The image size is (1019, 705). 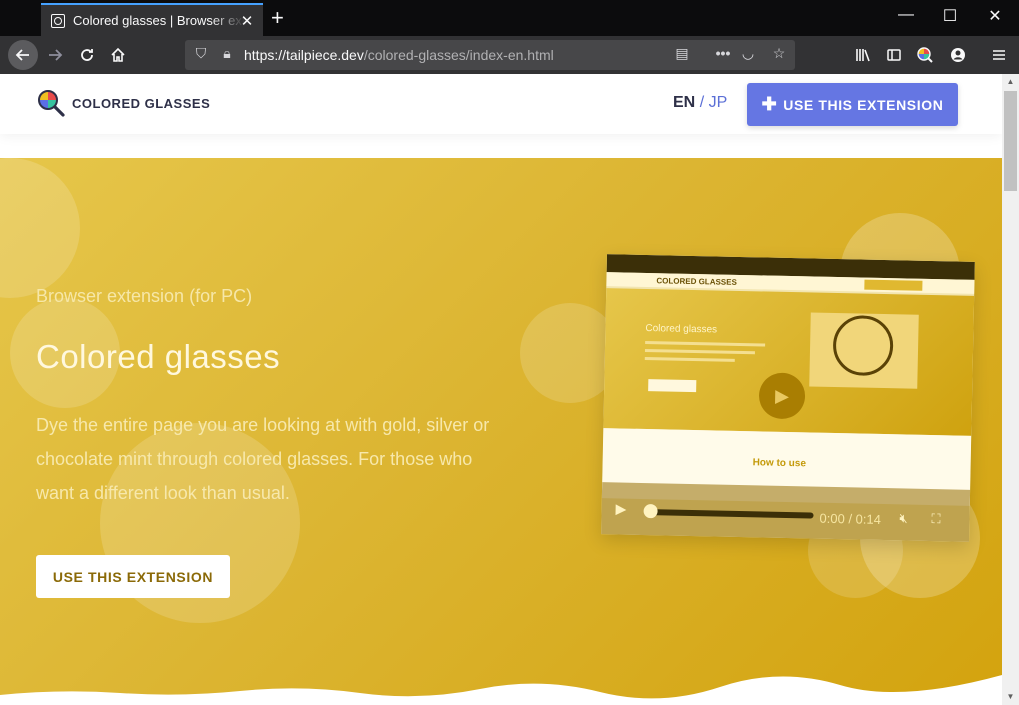 I want to click on back-button, so click(x=23, y=55).